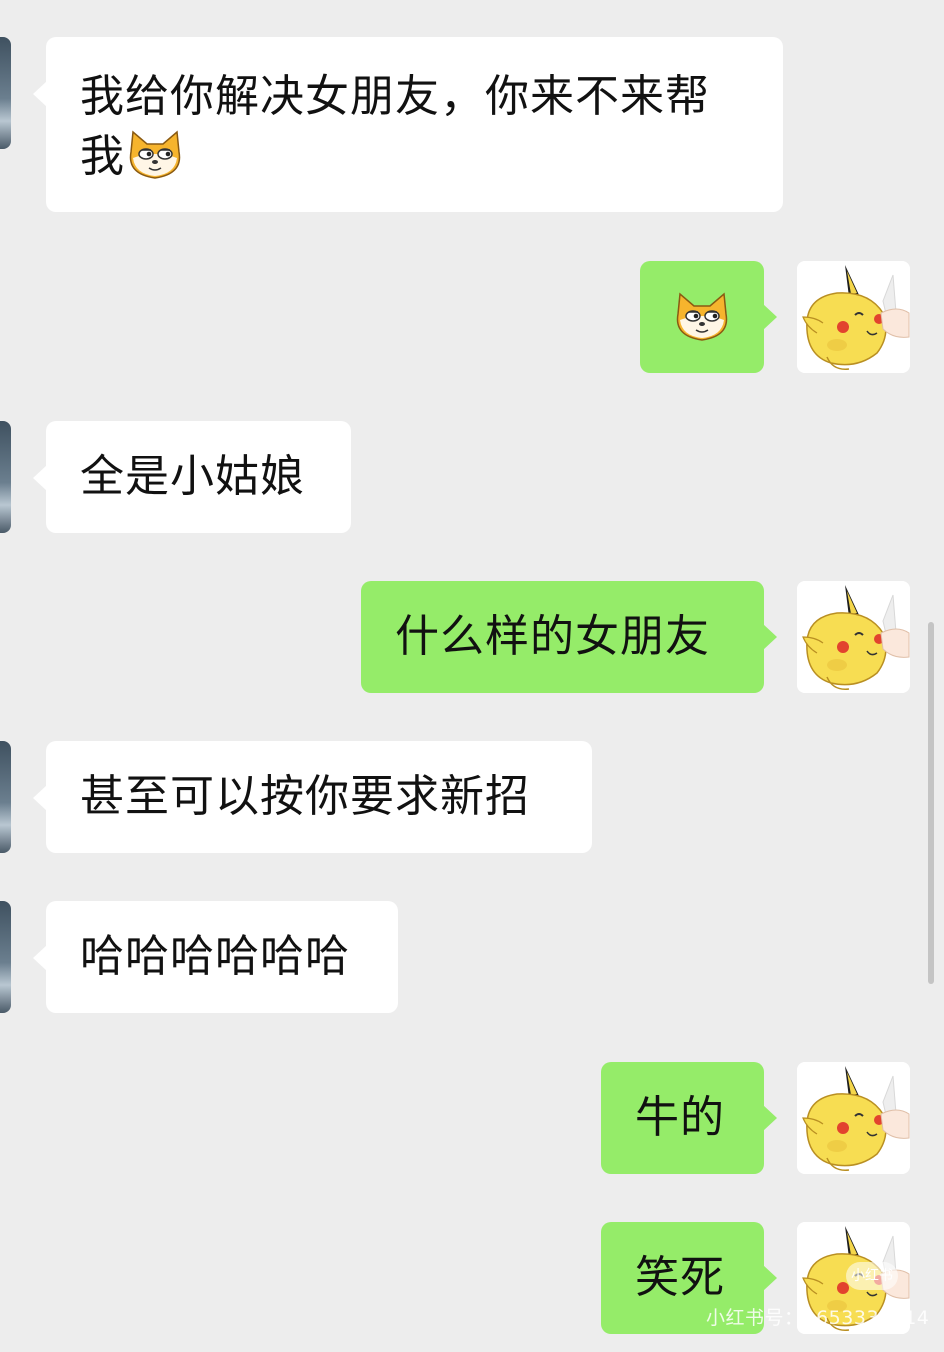 The image size is (944, 1352). I want to click on message-text: 牛的, so click(680, 1117).